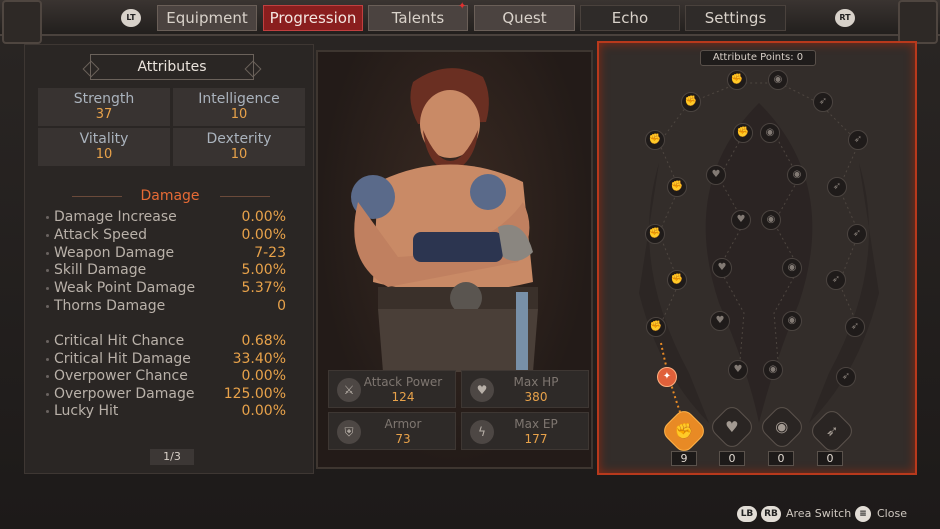 The image size is (940, 529). What do you see at coordinates (482, 432) in the screenshot?
I see `lightning-icon: ϟ` at bounding box center [482, 432].